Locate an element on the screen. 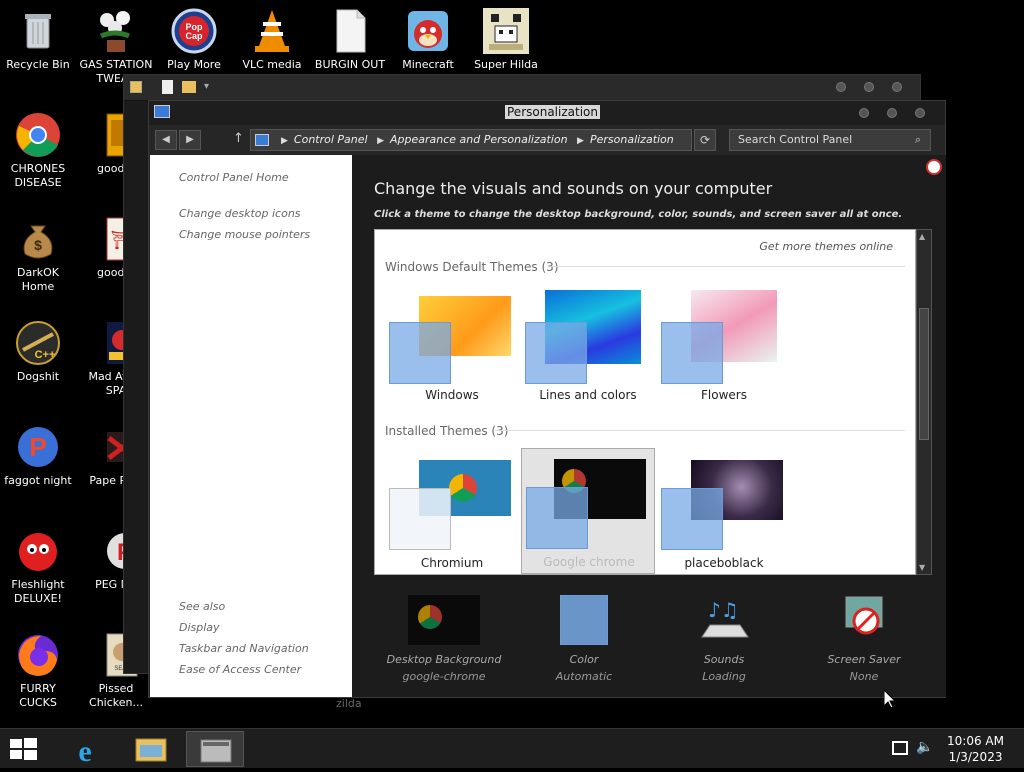 The height and width of the screenshot is (772, 1024). volume-icon: 🔈 is located at coordinates (924, 747).